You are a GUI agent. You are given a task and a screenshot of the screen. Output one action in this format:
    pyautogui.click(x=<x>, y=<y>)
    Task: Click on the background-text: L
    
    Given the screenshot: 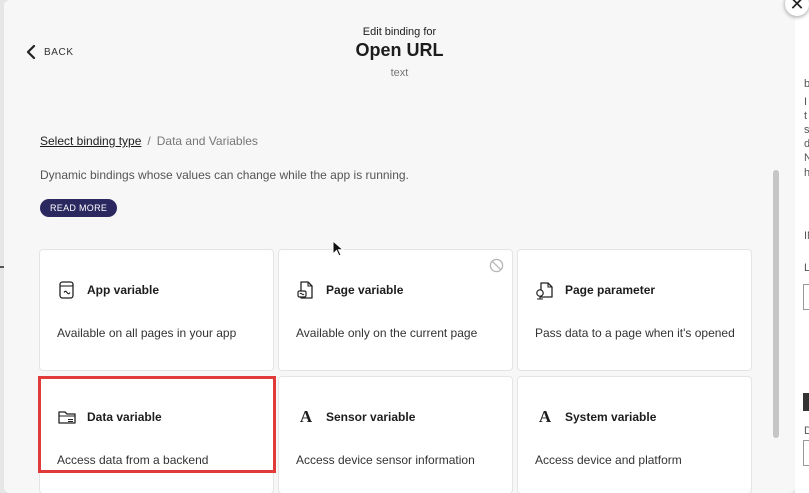 What is the action you would take?
    pyautogui.click(x=806, y=268)
    